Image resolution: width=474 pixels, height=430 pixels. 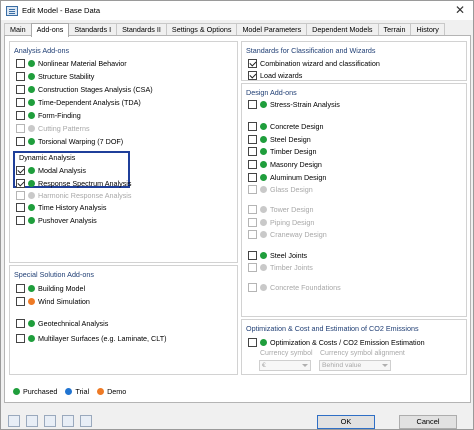 I want to click on addon-row: Steel Joints, so click(x=277, y=255).